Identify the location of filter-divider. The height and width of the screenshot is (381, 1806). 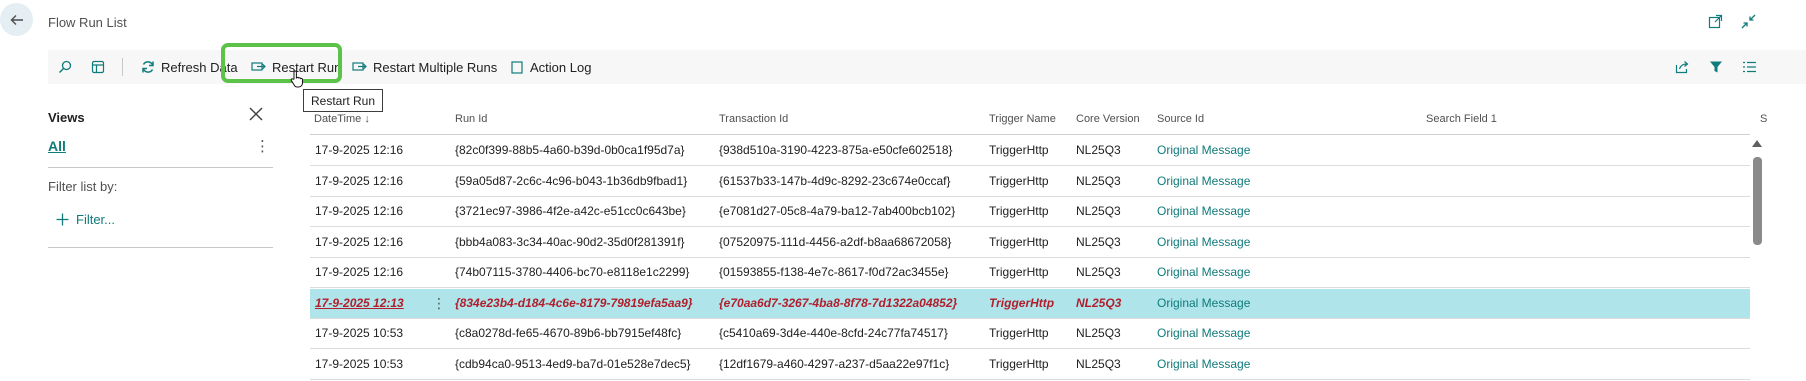
(160, 247).